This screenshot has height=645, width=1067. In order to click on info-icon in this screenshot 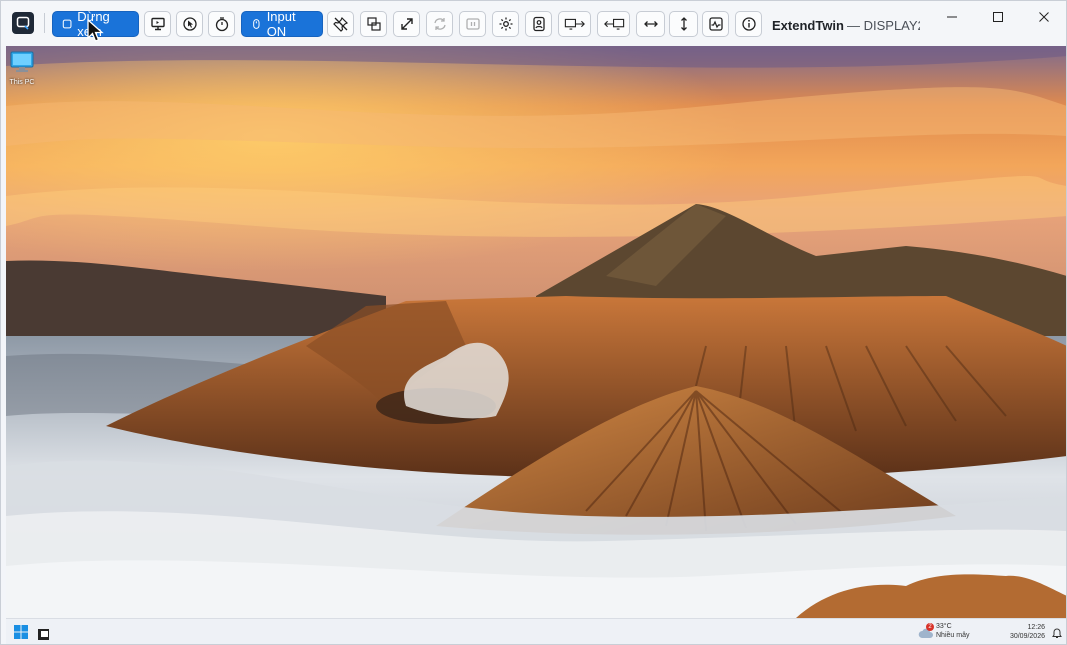, I will do `click(748, 24)`.